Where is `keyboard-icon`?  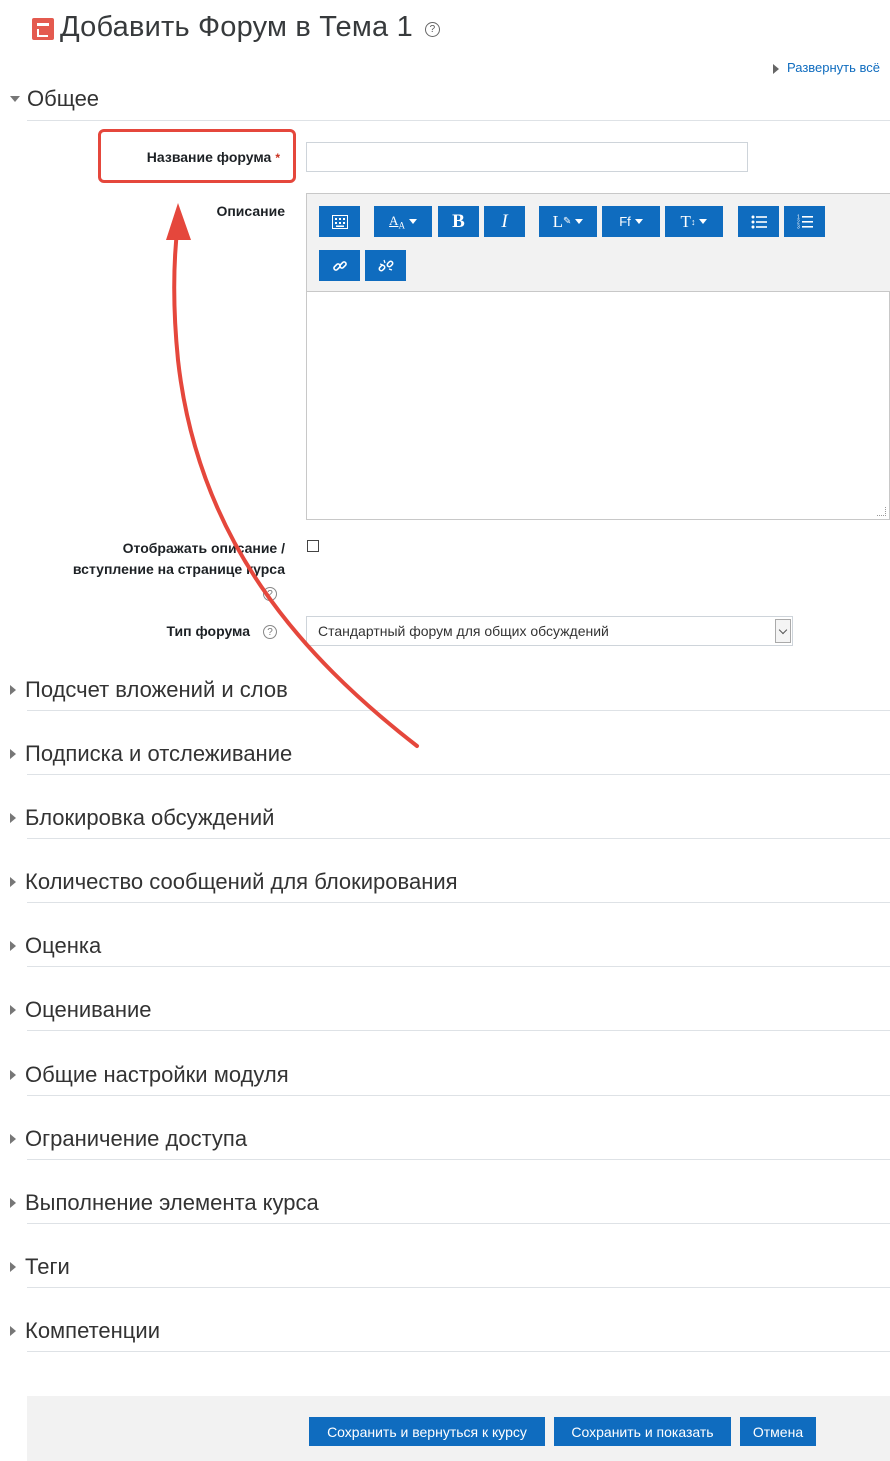
keyboard-icon is located at coordinates (339, 221).